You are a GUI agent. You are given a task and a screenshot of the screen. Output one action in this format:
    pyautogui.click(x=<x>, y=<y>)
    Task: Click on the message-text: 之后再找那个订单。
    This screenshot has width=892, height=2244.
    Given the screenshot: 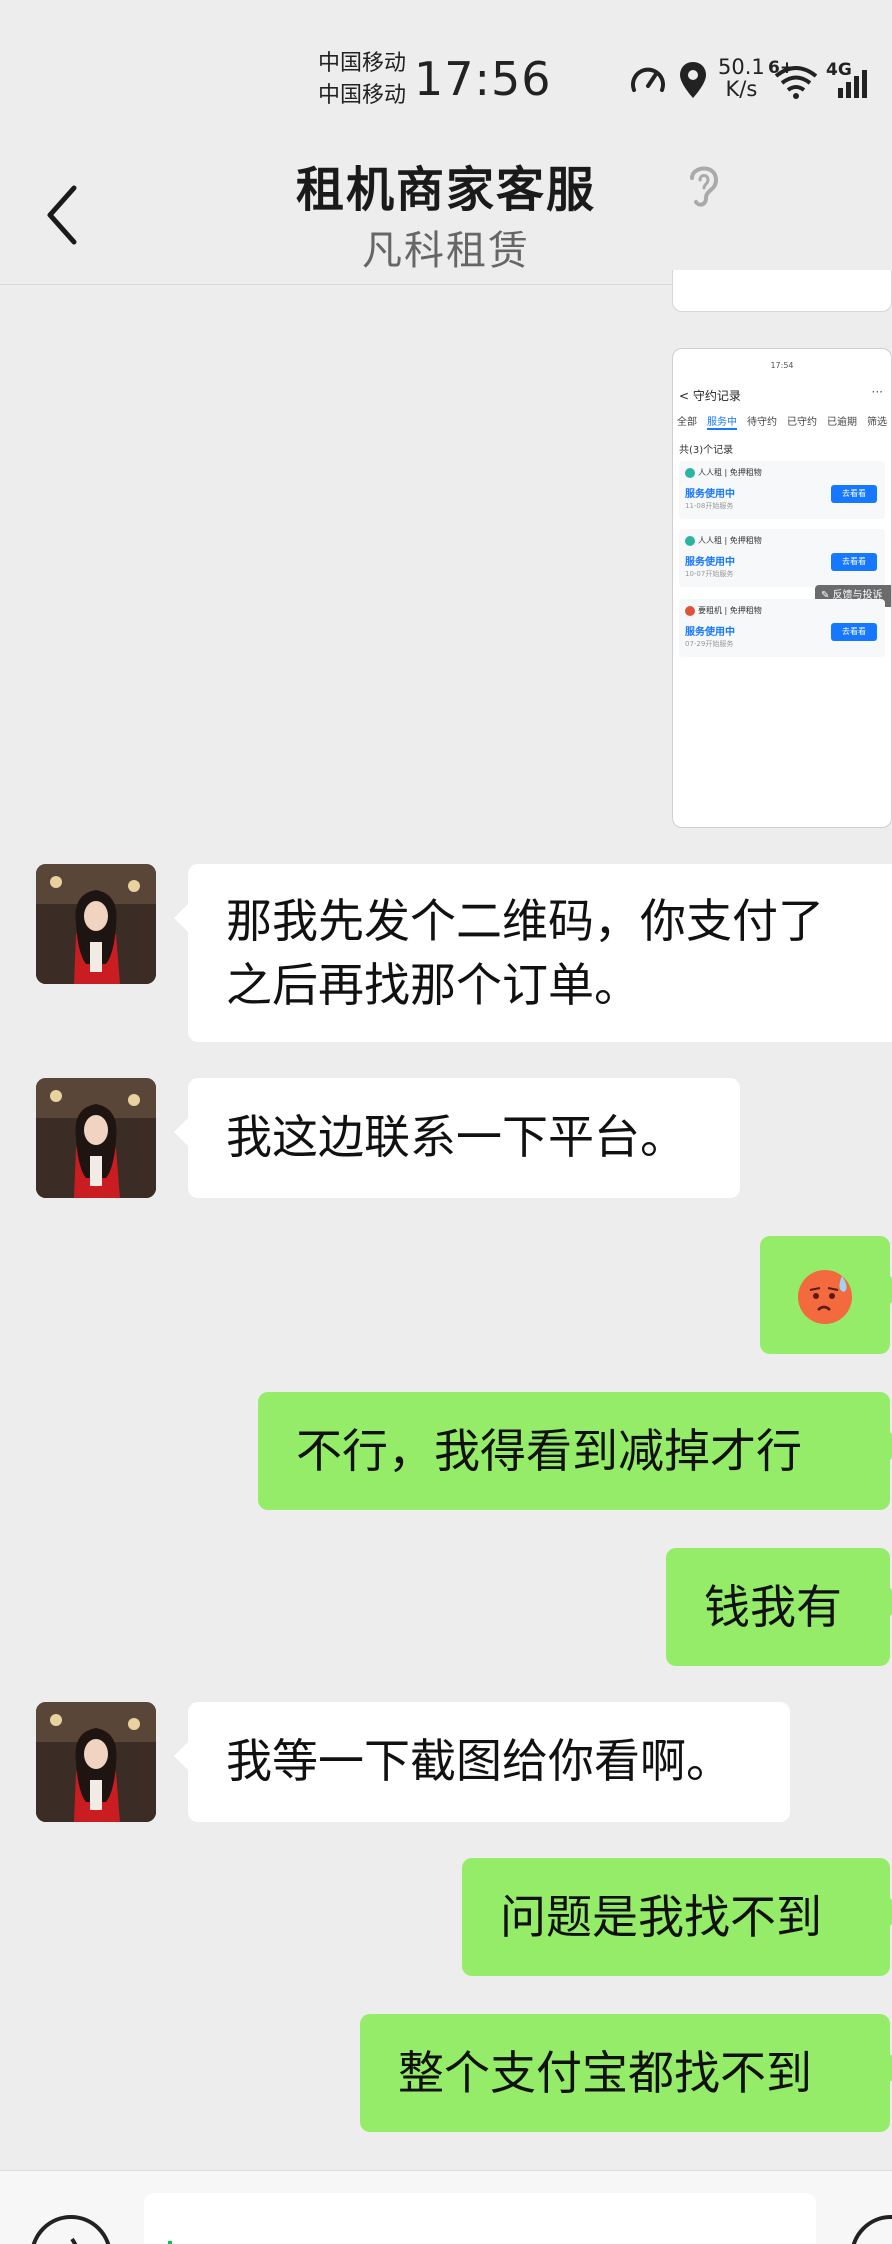 What is the action you would take?
    pyautogui.click(x=433, y=985)
    